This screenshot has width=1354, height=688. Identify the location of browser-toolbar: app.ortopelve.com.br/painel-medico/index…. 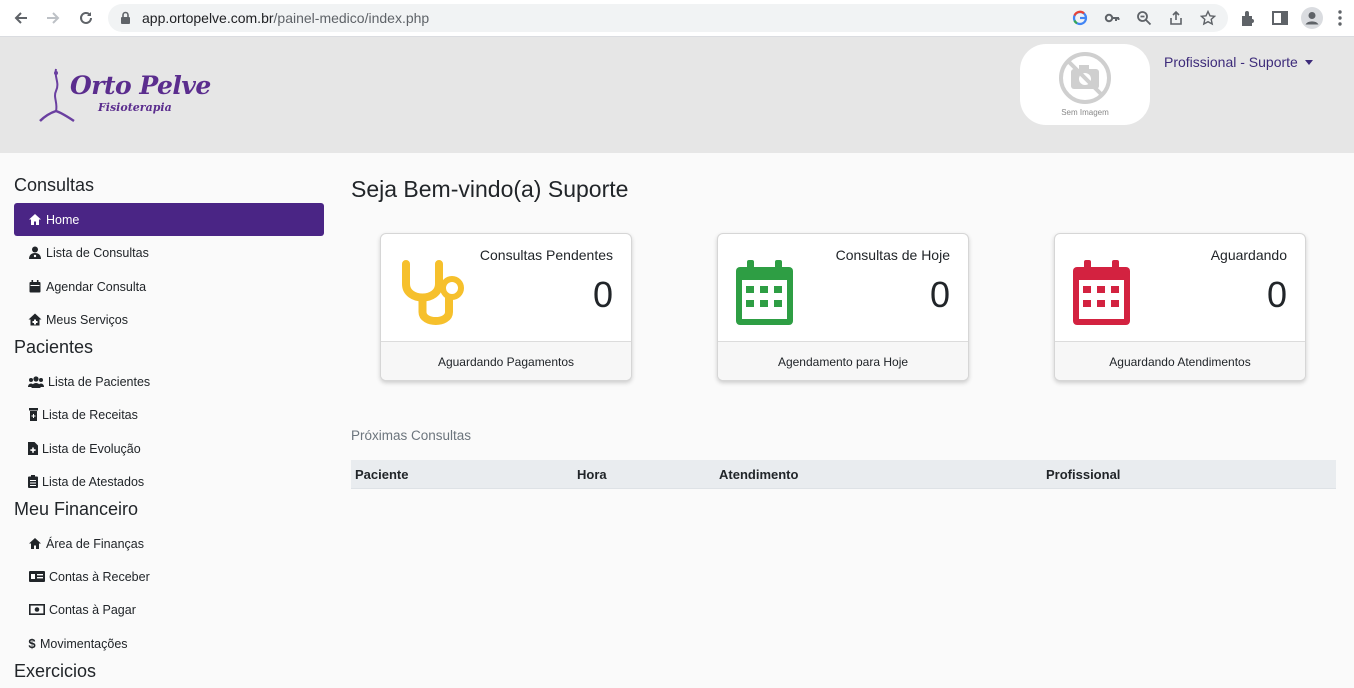
(677, 18).